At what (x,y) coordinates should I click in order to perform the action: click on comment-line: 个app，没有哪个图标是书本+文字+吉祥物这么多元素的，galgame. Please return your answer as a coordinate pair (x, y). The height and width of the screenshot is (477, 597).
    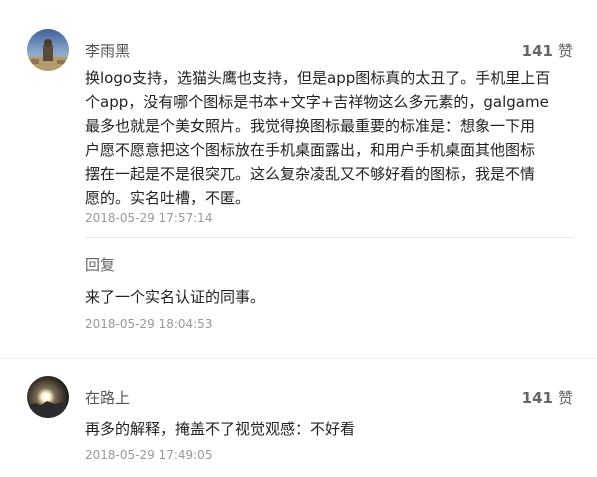
    Looking at the image, I should click on (317, 102).